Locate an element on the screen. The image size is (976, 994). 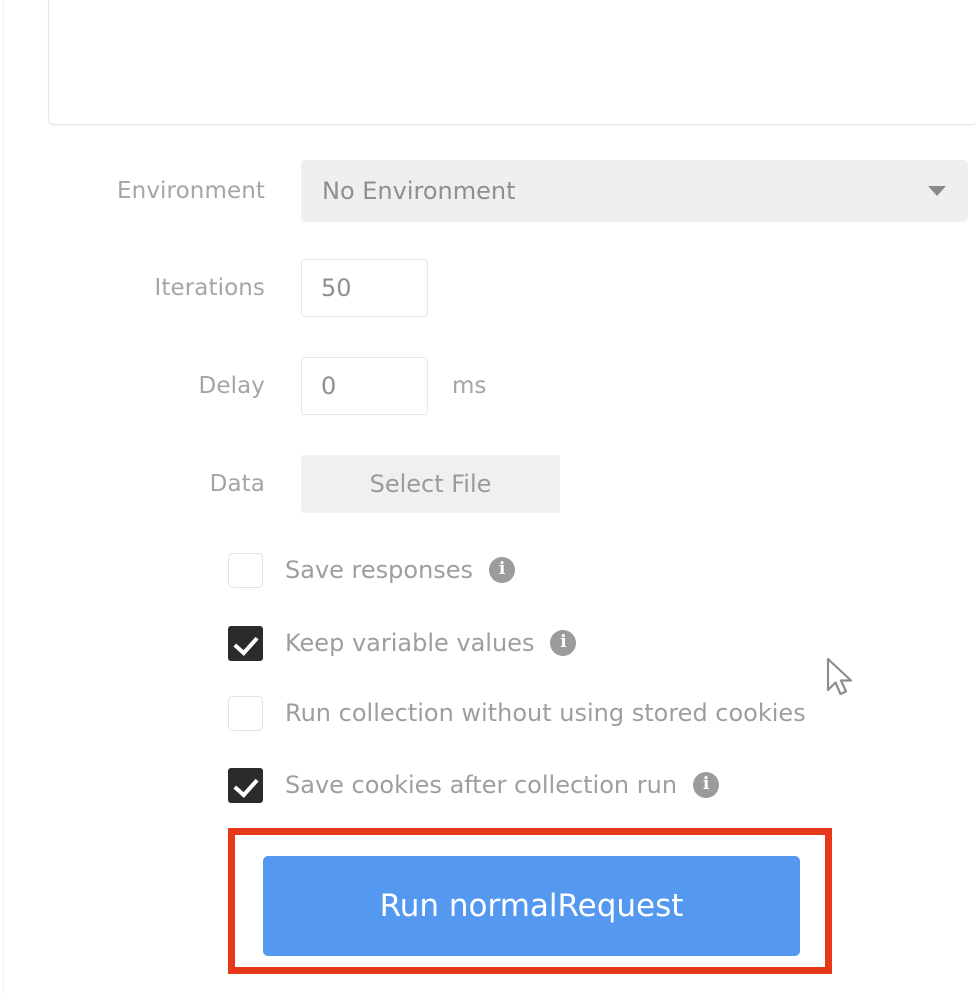
environment-label: Environment is located at coordinates (191, 191).